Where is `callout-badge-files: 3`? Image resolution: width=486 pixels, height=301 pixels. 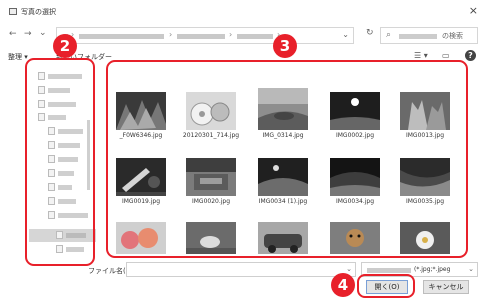 callout-badge-files: 3 is located at coordinates (285, 46).